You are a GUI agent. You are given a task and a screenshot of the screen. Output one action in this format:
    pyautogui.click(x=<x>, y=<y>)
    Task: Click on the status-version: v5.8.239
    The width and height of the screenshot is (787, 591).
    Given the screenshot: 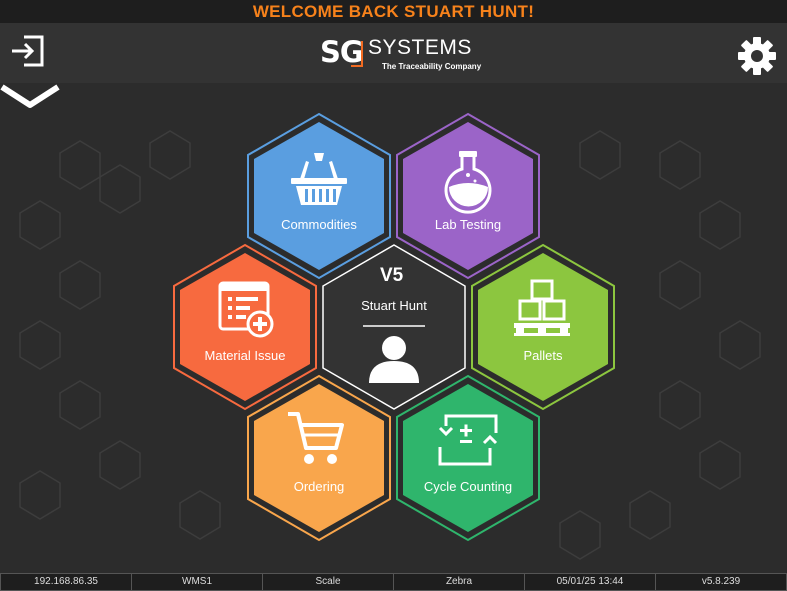 What is the action you would take?
    pyautogui.click(x=721, y=582)
    